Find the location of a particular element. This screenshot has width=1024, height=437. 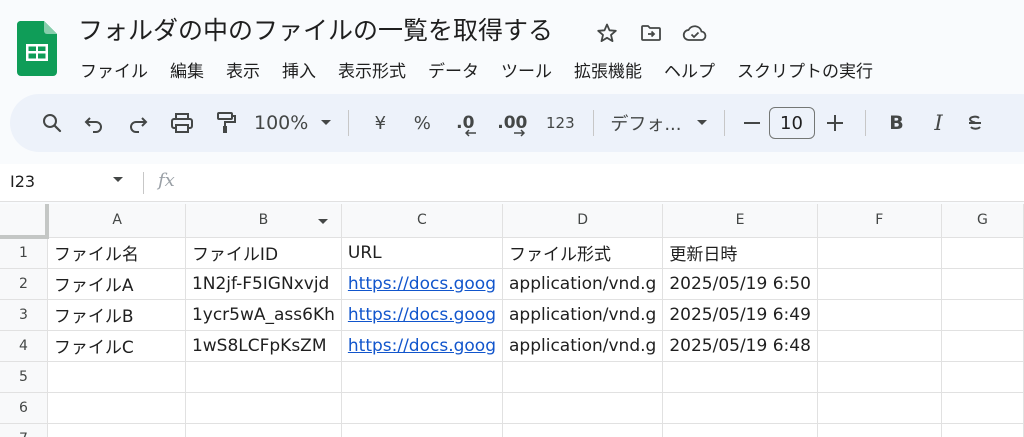

cell: 1N2jf-F5IGNxvjd is located at coordinates (263, 284).